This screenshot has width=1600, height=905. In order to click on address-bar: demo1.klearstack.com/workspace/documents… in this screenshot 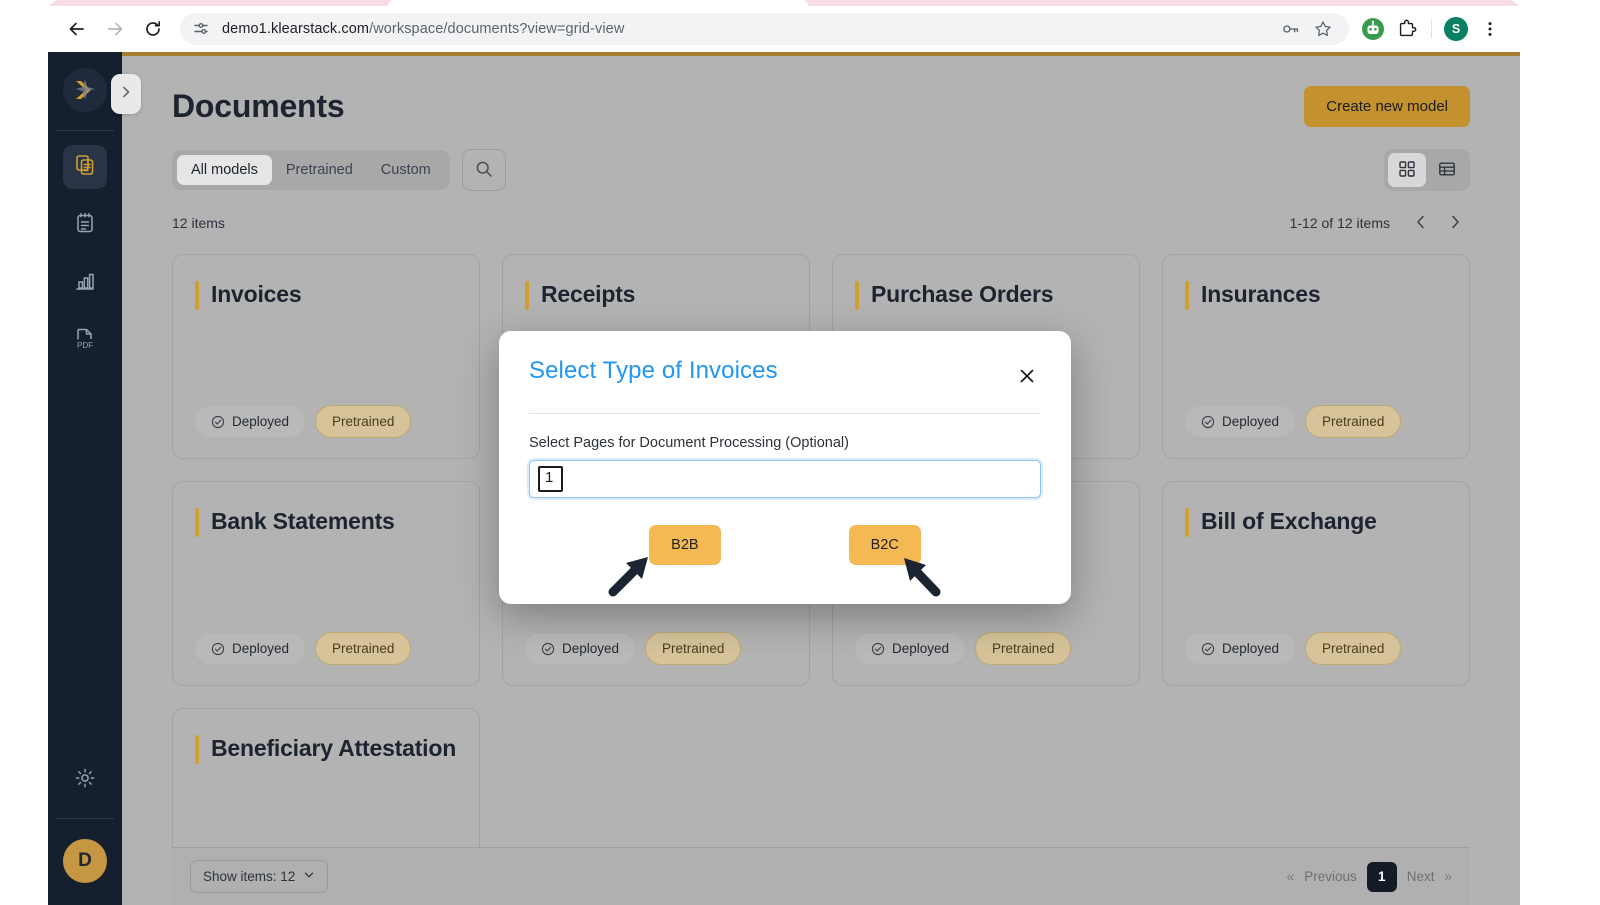, I will do `click(764, 29)`.